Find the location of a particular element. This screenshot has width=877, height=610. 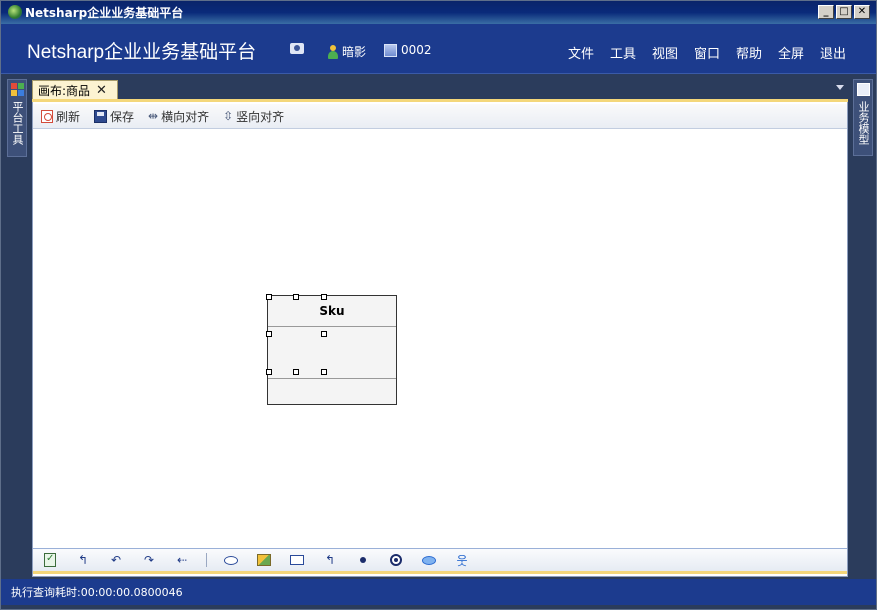

dependency-tool: ⇠ is located at coordinates (182, 560).